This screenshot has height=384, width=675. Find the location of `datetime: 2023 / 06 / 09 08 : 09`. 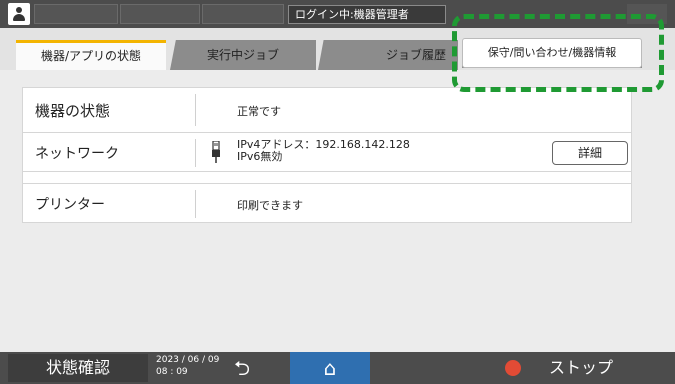

datetime: 2023 / 06 / 09 08 : 09 is located at coordinates (187, 366).